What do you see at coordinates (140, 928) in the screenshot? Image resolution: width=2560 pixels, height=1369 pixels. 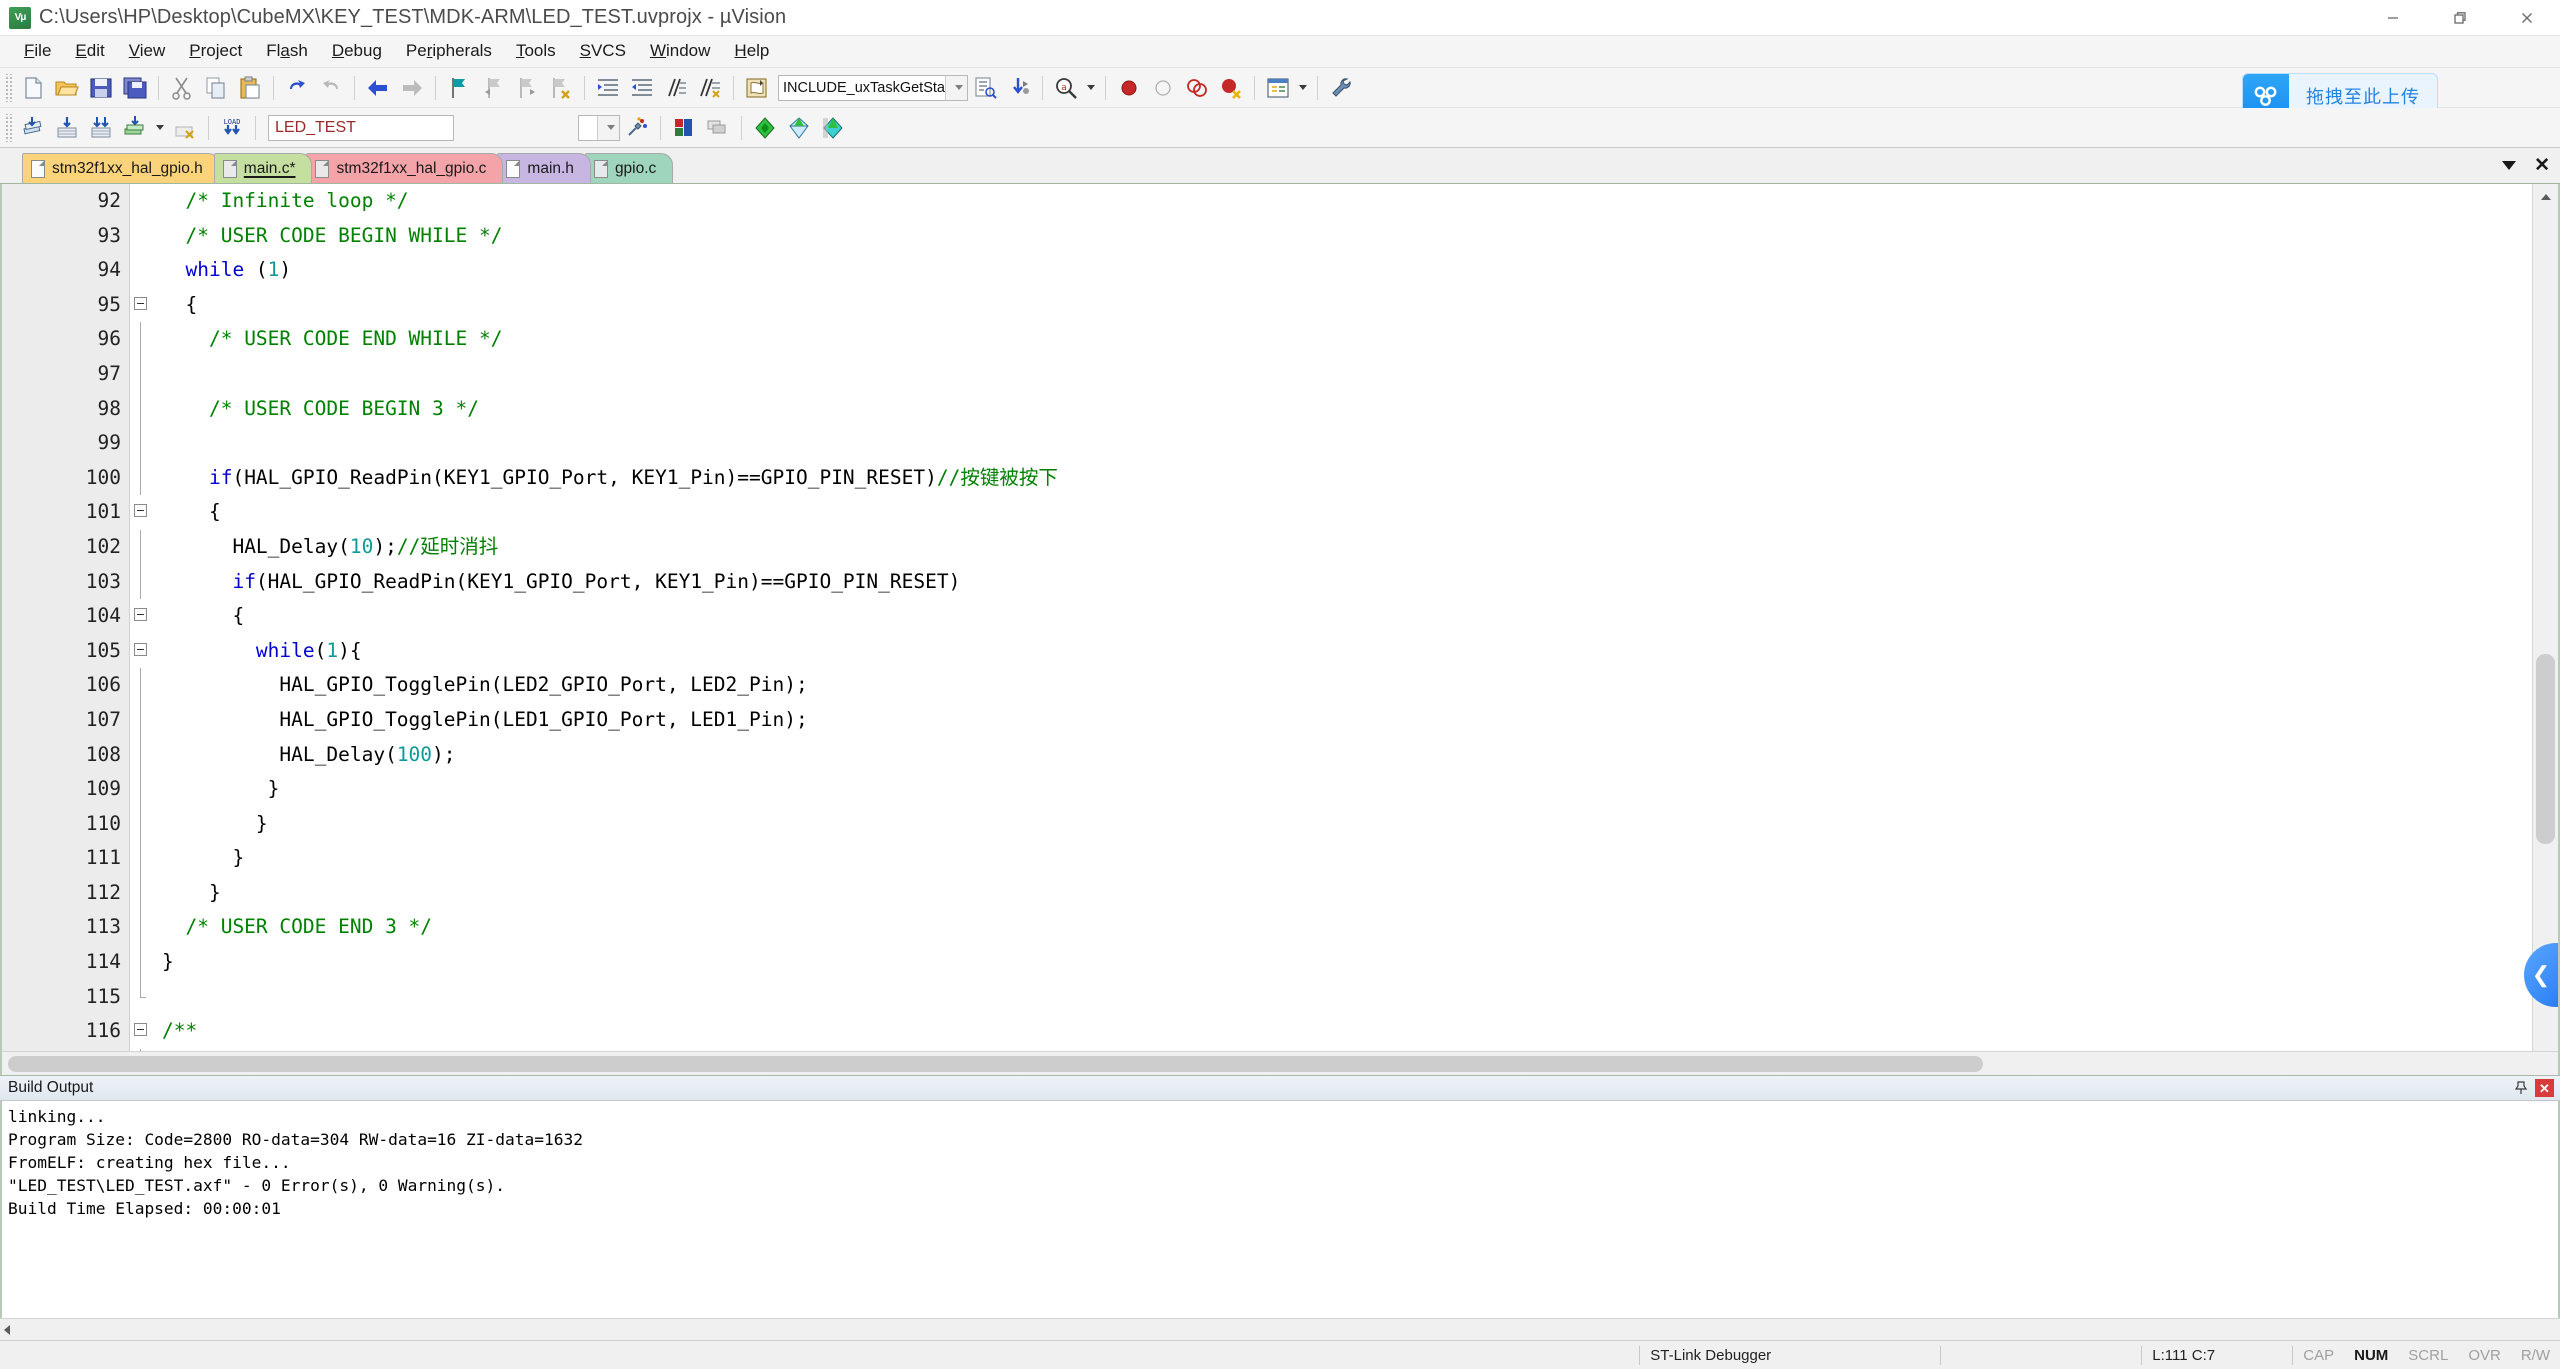 I see `fold-guide-line` at bounding box center [140, 928].